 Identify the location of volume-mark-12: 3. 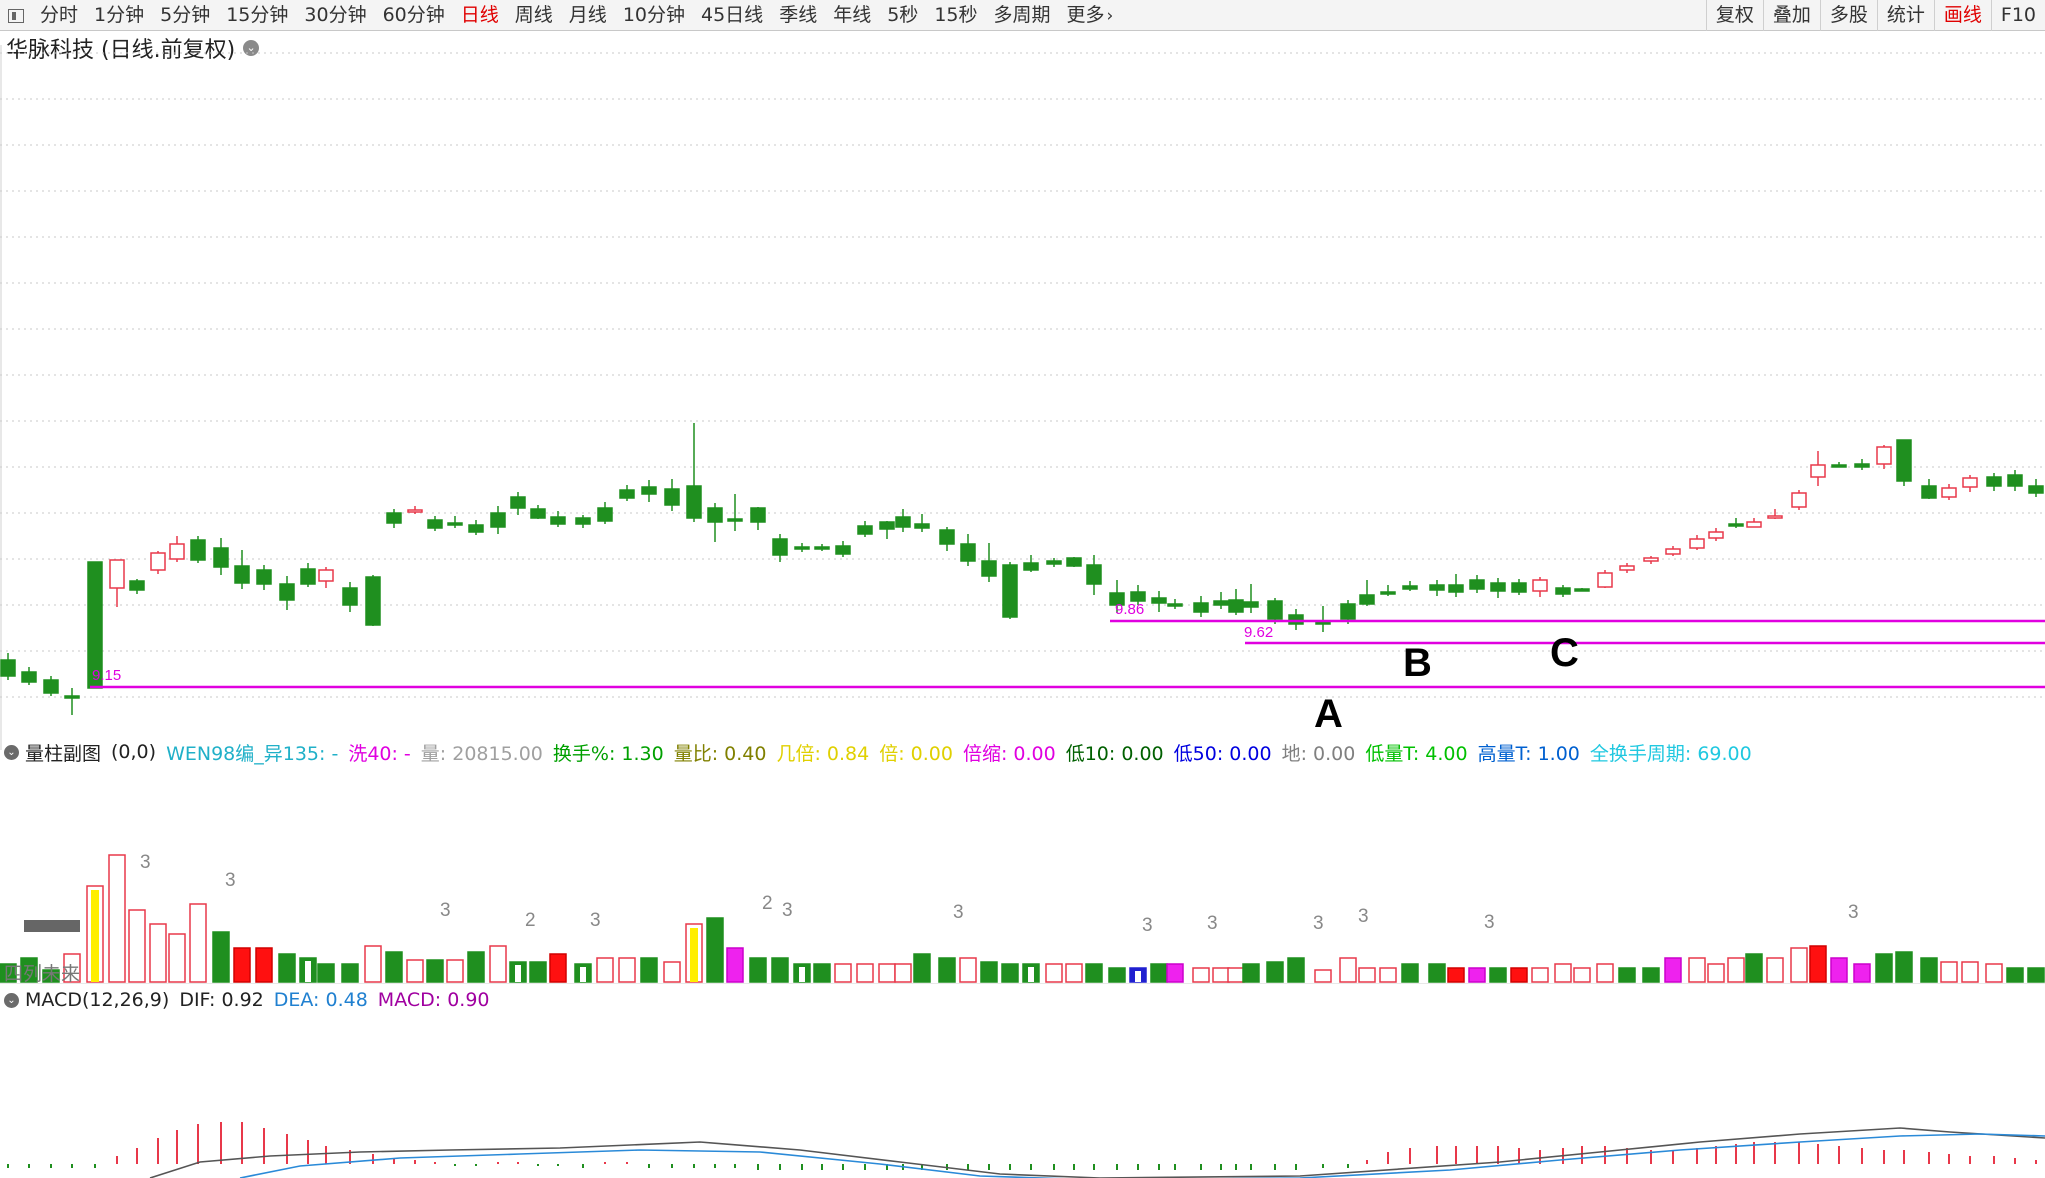
(1489, 922).